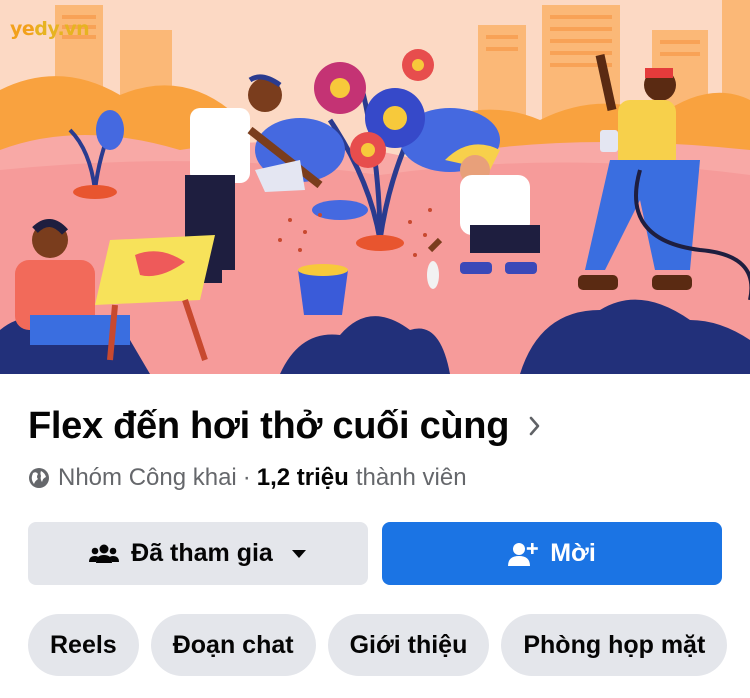  What do you see at coordinates (83, 645) in the screenshot?
I see `tab-reels: Reels` at bounding box center [83, 645].